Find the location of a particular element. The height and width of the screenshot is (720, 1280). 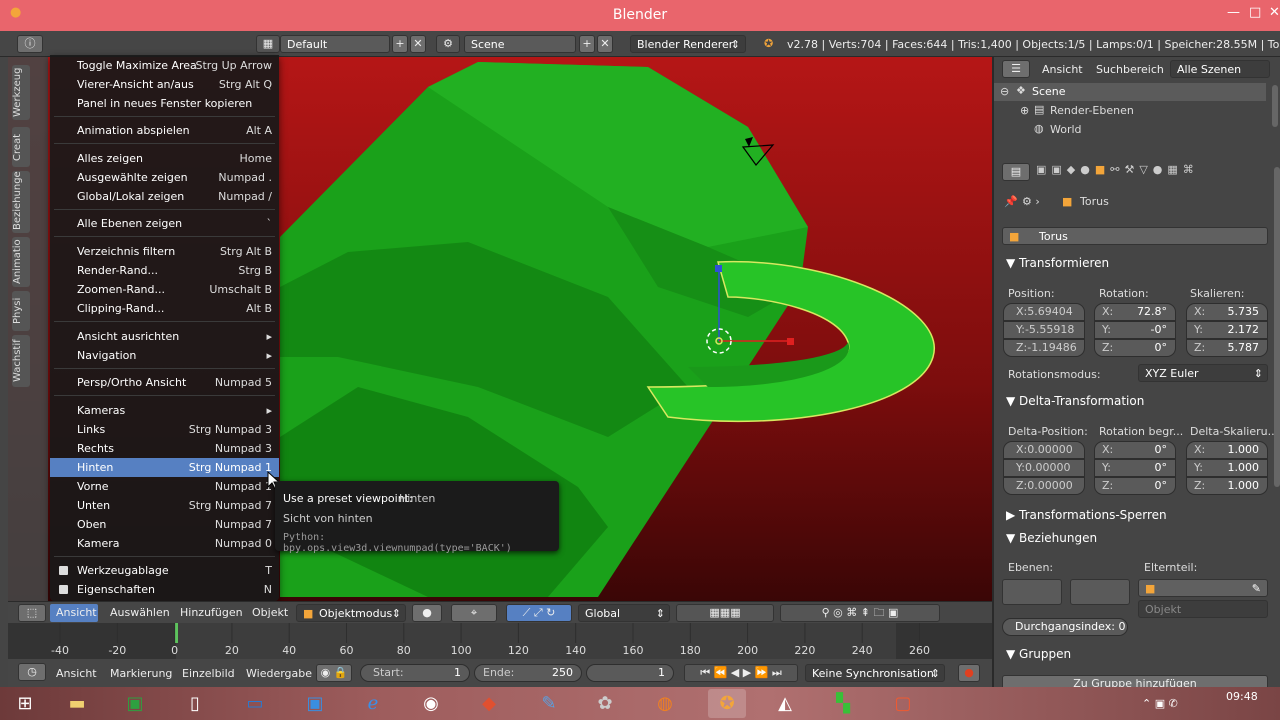

position-z-field: Z:-1.19486 is located at coordinates (1044, 348).